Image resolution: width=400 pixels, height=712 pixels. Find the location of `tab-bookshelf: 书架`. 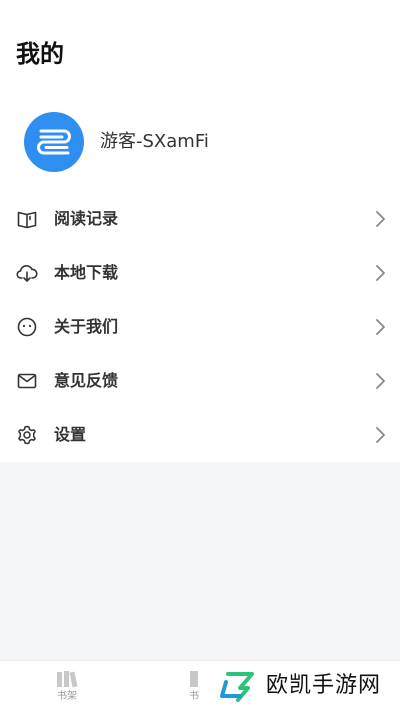

tab-bookshelf: 书架 is located at coordinates (67, 687).